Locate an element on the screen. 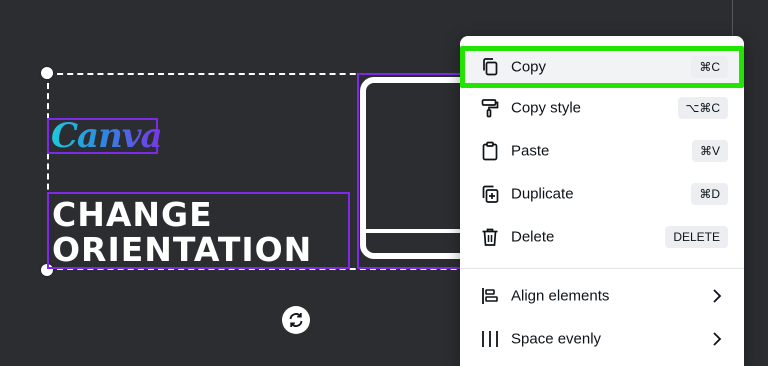 This screenshot has height=366, width=768. menu-item-label: Space evenly is located at coordinates (556, 339).